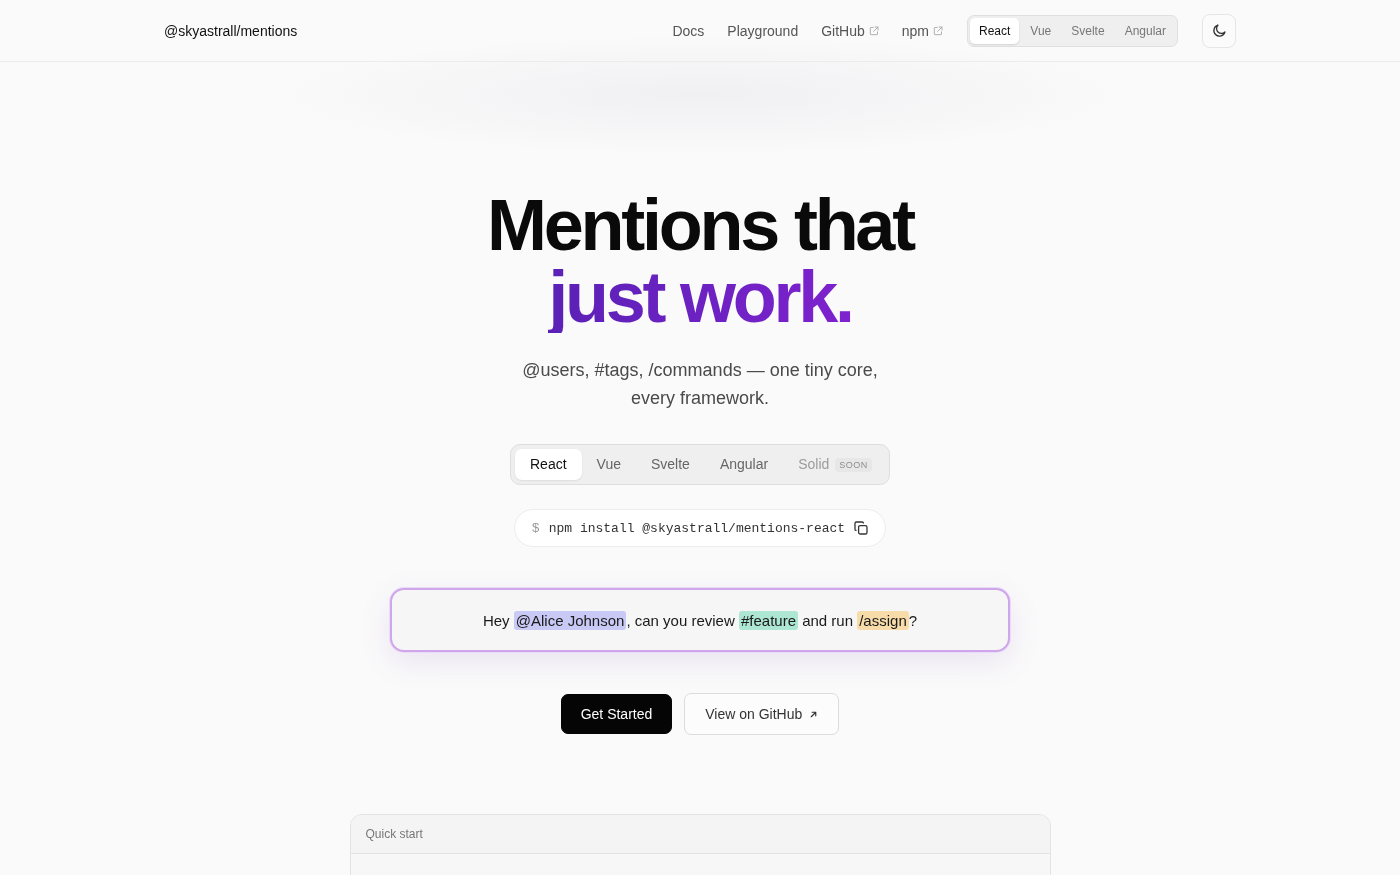  I want to click on nav-link: npm, so click(922, 30).